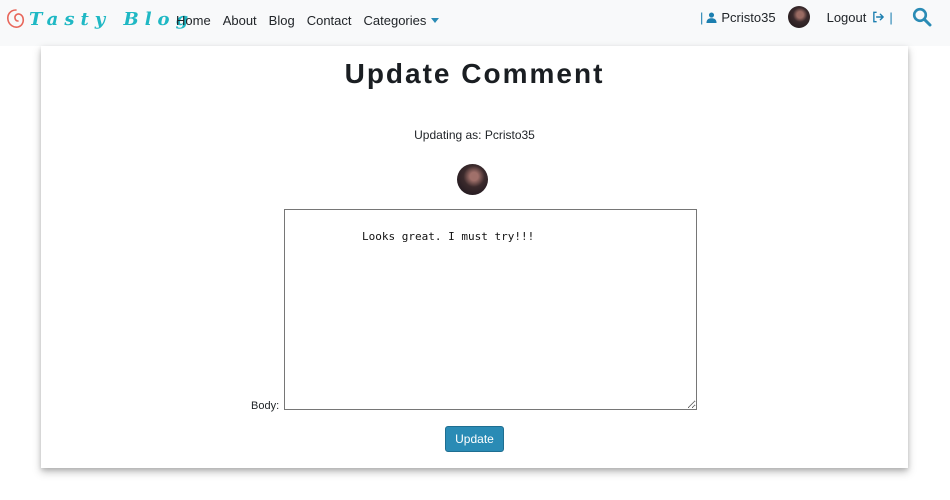 This screenshot has width=950, height=500. Describe the element at coordinates (329, 20) in the screenshot. I see `nav-contact: Contact` at that location.